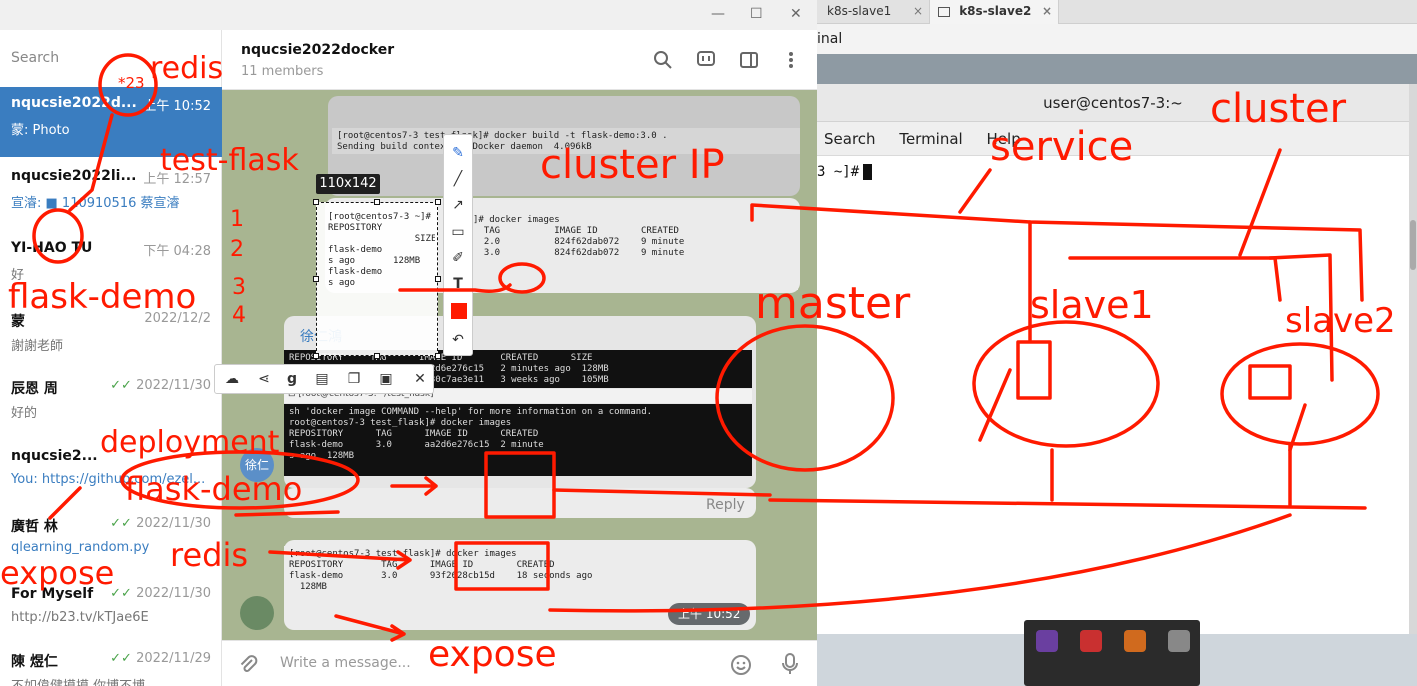 The width and height of the screenshot is (1417, 686). I want to click on chat-preview: 好的, so click(24, 413).